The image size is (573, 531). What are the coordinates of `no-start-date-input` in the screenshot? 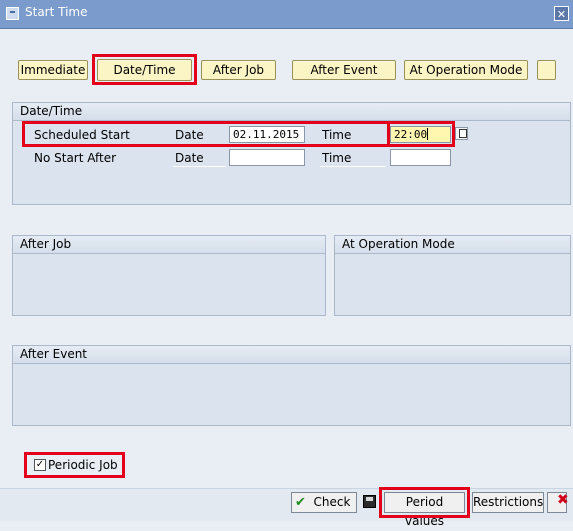 It's located at (267, 157).